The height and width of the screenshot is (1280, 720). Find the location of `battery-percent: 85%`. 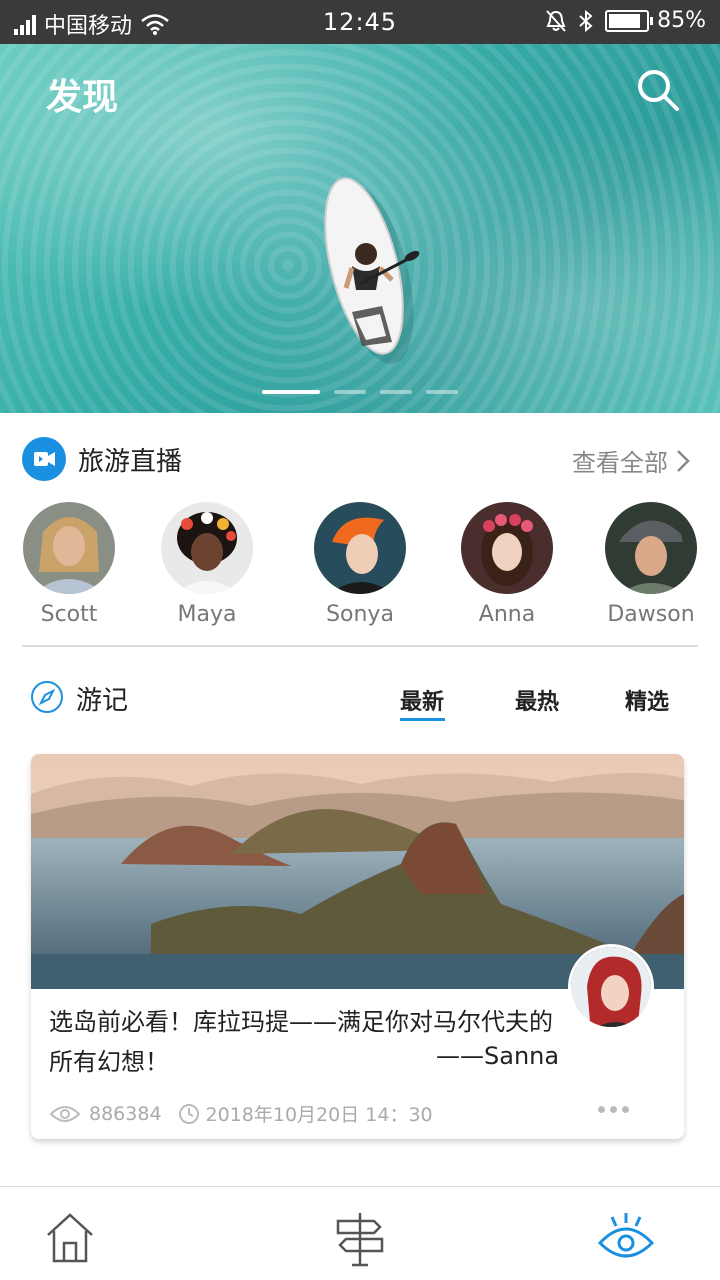

battery-percent: 85% is located at coordinates (681, 20).